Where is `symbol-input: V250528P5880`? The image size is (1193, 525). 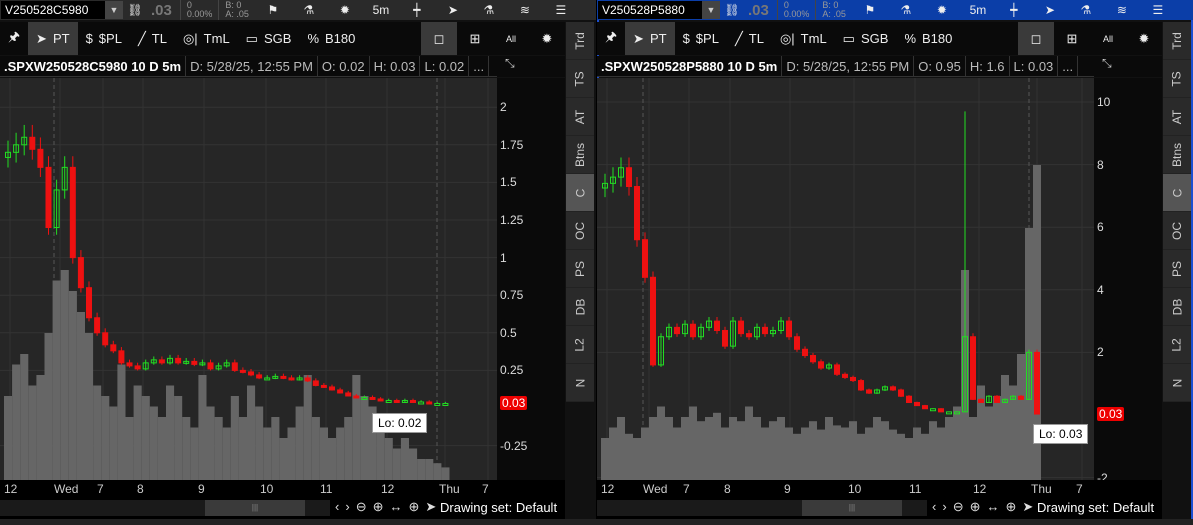
symbol-input: V250528P5880 is located at coordinates (650, 10).